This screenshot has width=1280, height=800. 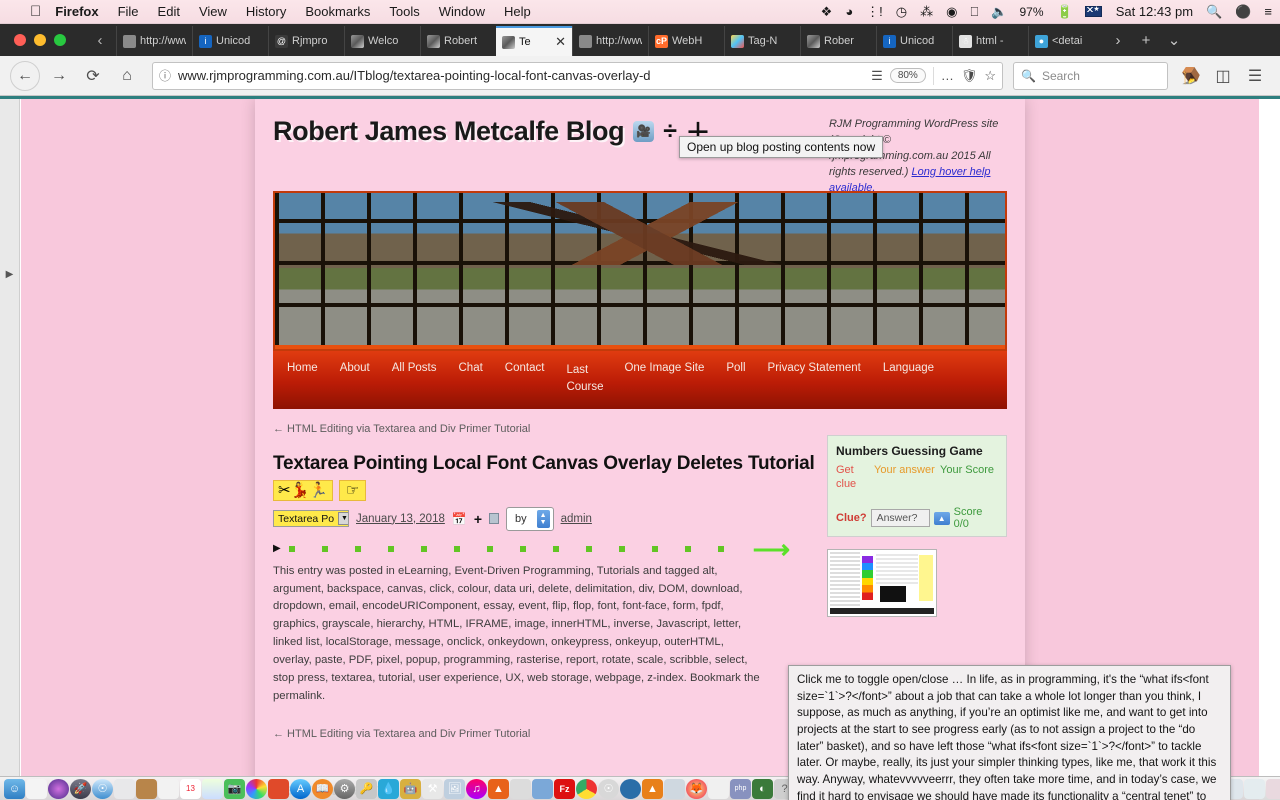 What do you see at coordinates (762, 41) in the screenshot?
I see `tab-tag-n: Tag-N` at bounding box center [762, 41].